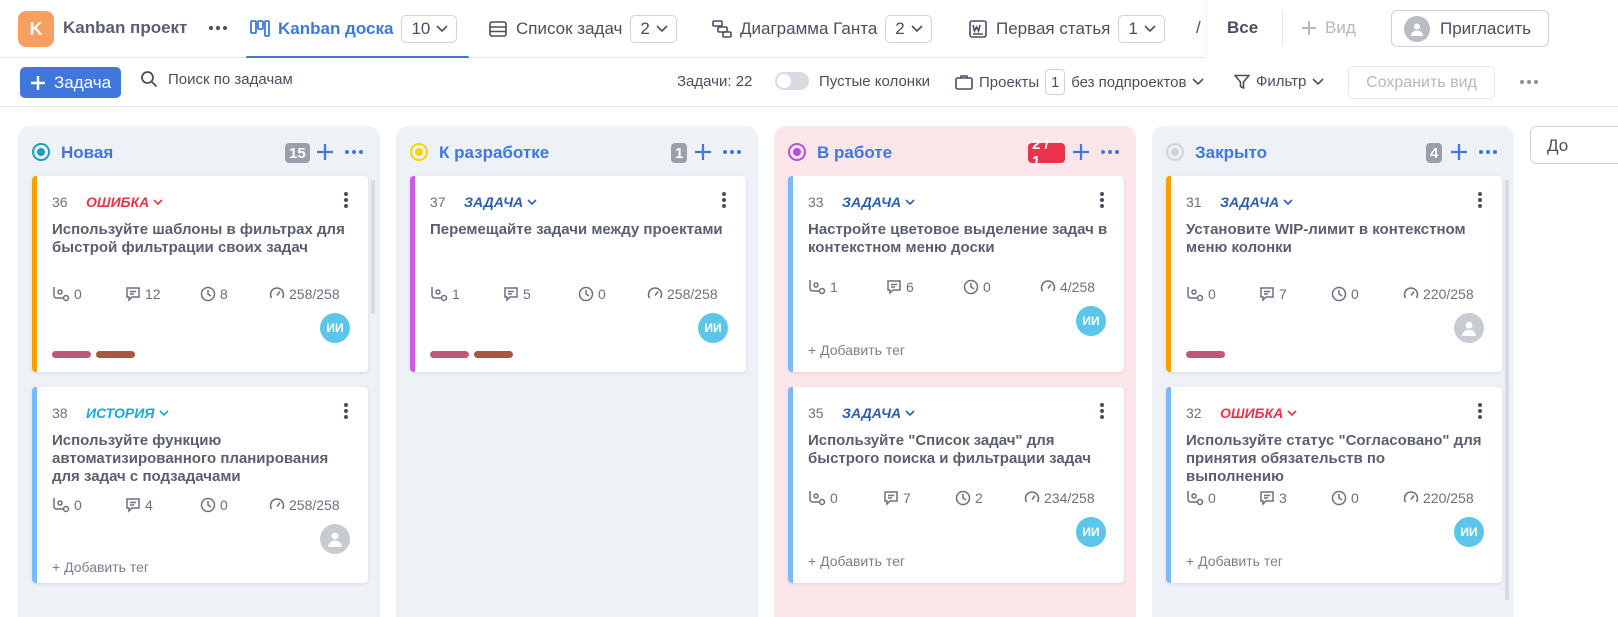 This screenshot has height=617, width=1618. I want to click on progress-stat: 258/258, so click(682, 294).